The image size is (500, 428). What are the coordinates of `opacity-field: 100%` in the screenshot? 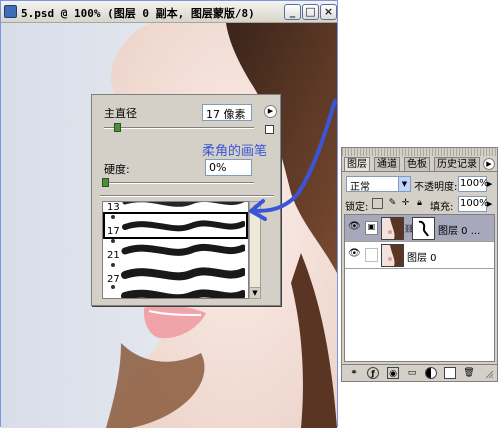 It's located at (473, 184).